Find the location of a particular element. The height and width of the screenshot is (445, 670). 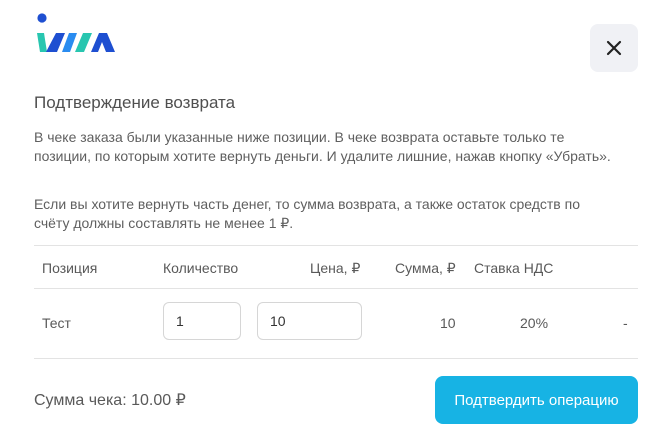

column-header-vat: Ставка НДС is located at coordinates (514, 268).